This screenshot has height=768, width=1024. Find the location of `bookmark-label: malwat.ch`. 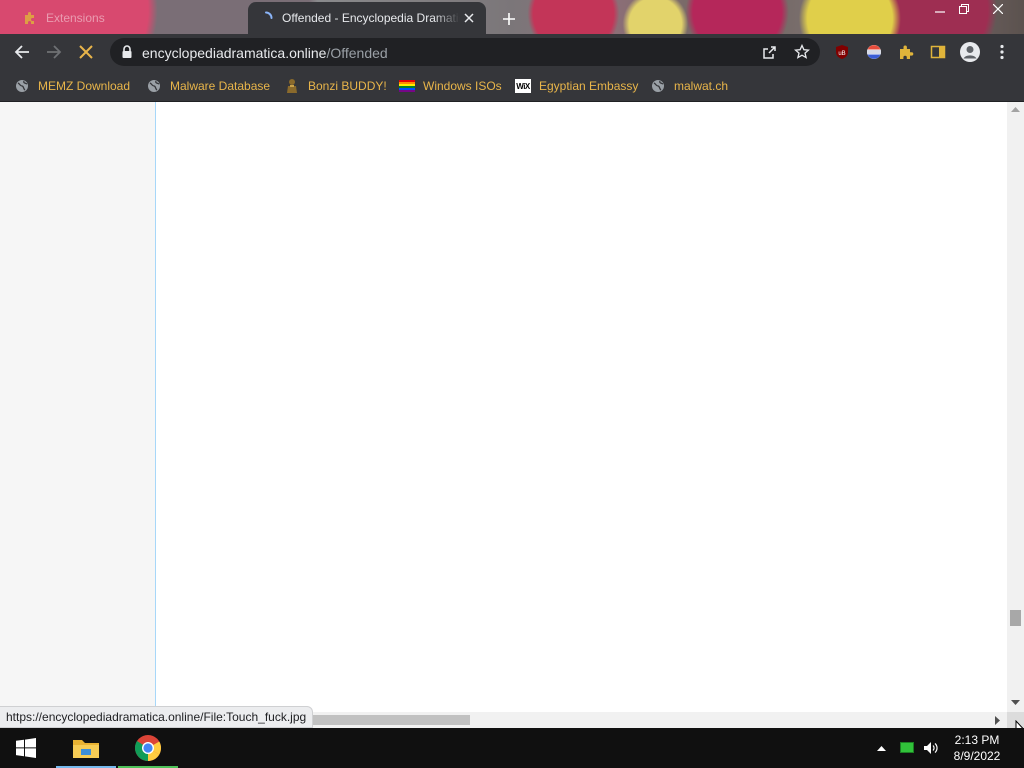

bookmark-label: malwat.ch is located at coordinates (701, 86).